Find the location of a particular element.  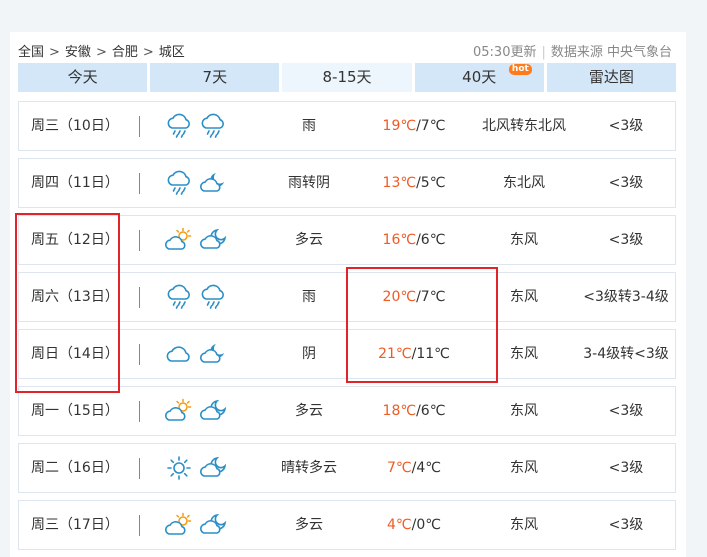

forecast-row: 周一（15日） 多云 18℃/6℃ 东风 <3级 is located at coordinates (347, 411).